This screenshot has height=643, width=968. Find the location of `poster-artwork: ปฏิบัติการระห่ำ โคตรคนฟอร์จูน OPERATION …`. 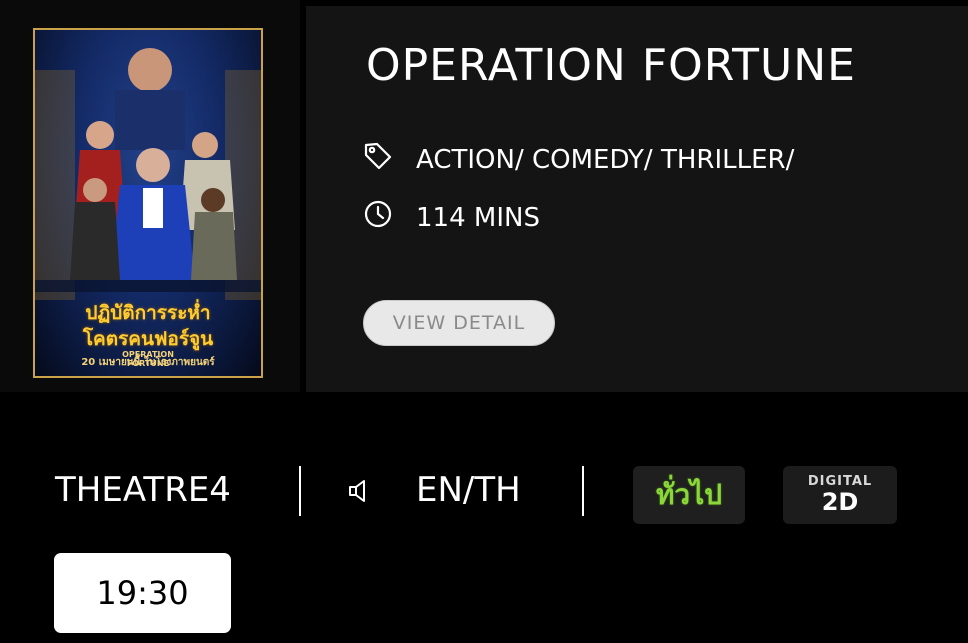

poster-artwork: ปฏิบัติการระห่ำ โคตรคนฟอร์จูน OPERATION … is located at coordinates (148, 203).